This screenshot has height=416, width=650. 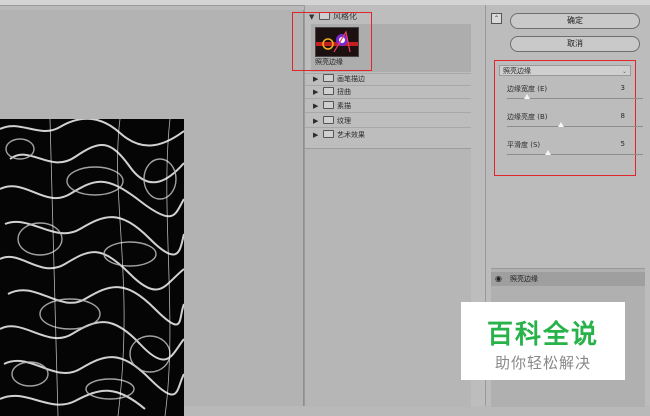 I want to click on param-value: 5, so click(x=623, y=144).